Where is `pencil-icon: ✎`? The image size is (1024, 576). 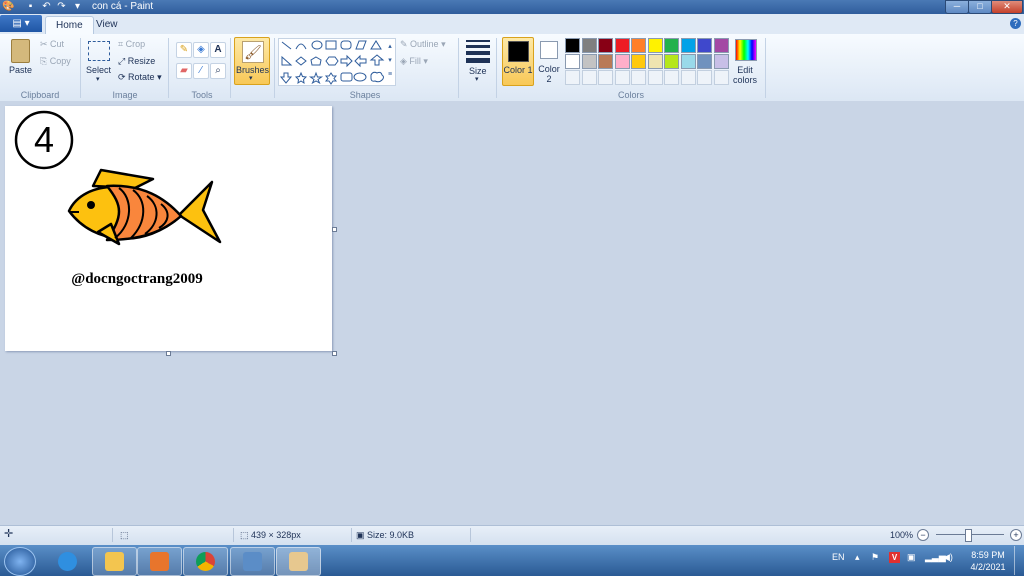 pencil-icon: ✎ is located at coordinates (184, 50).